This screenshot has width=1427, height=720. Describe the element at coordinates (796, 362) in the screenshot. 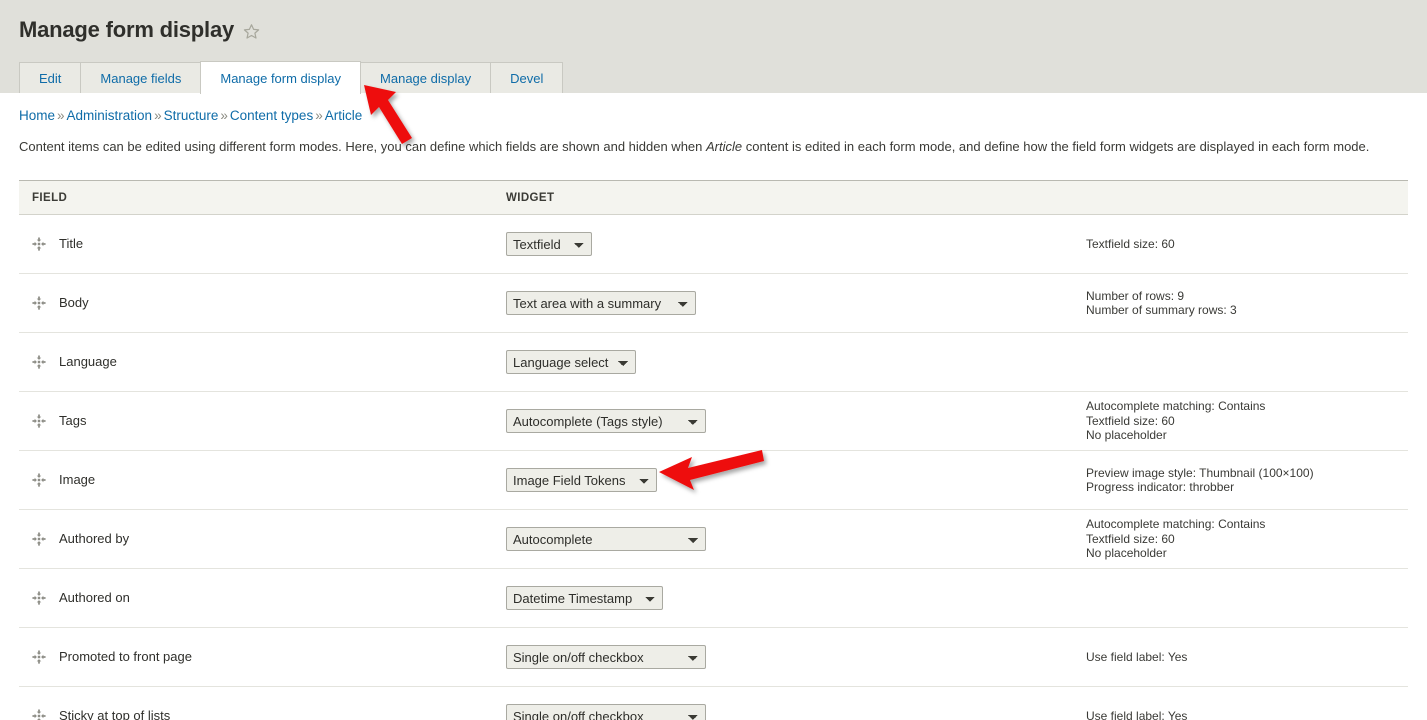

I see `cell-widget-language: Language select` at that location.